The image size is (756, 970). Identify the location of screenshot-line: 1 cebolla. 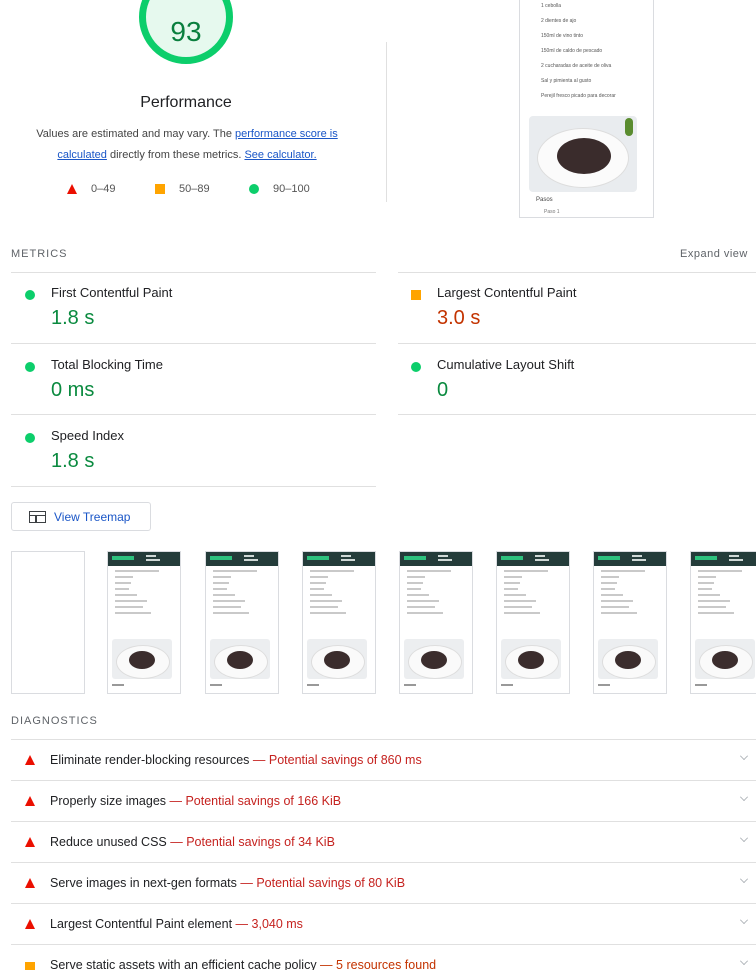
(551, 6).